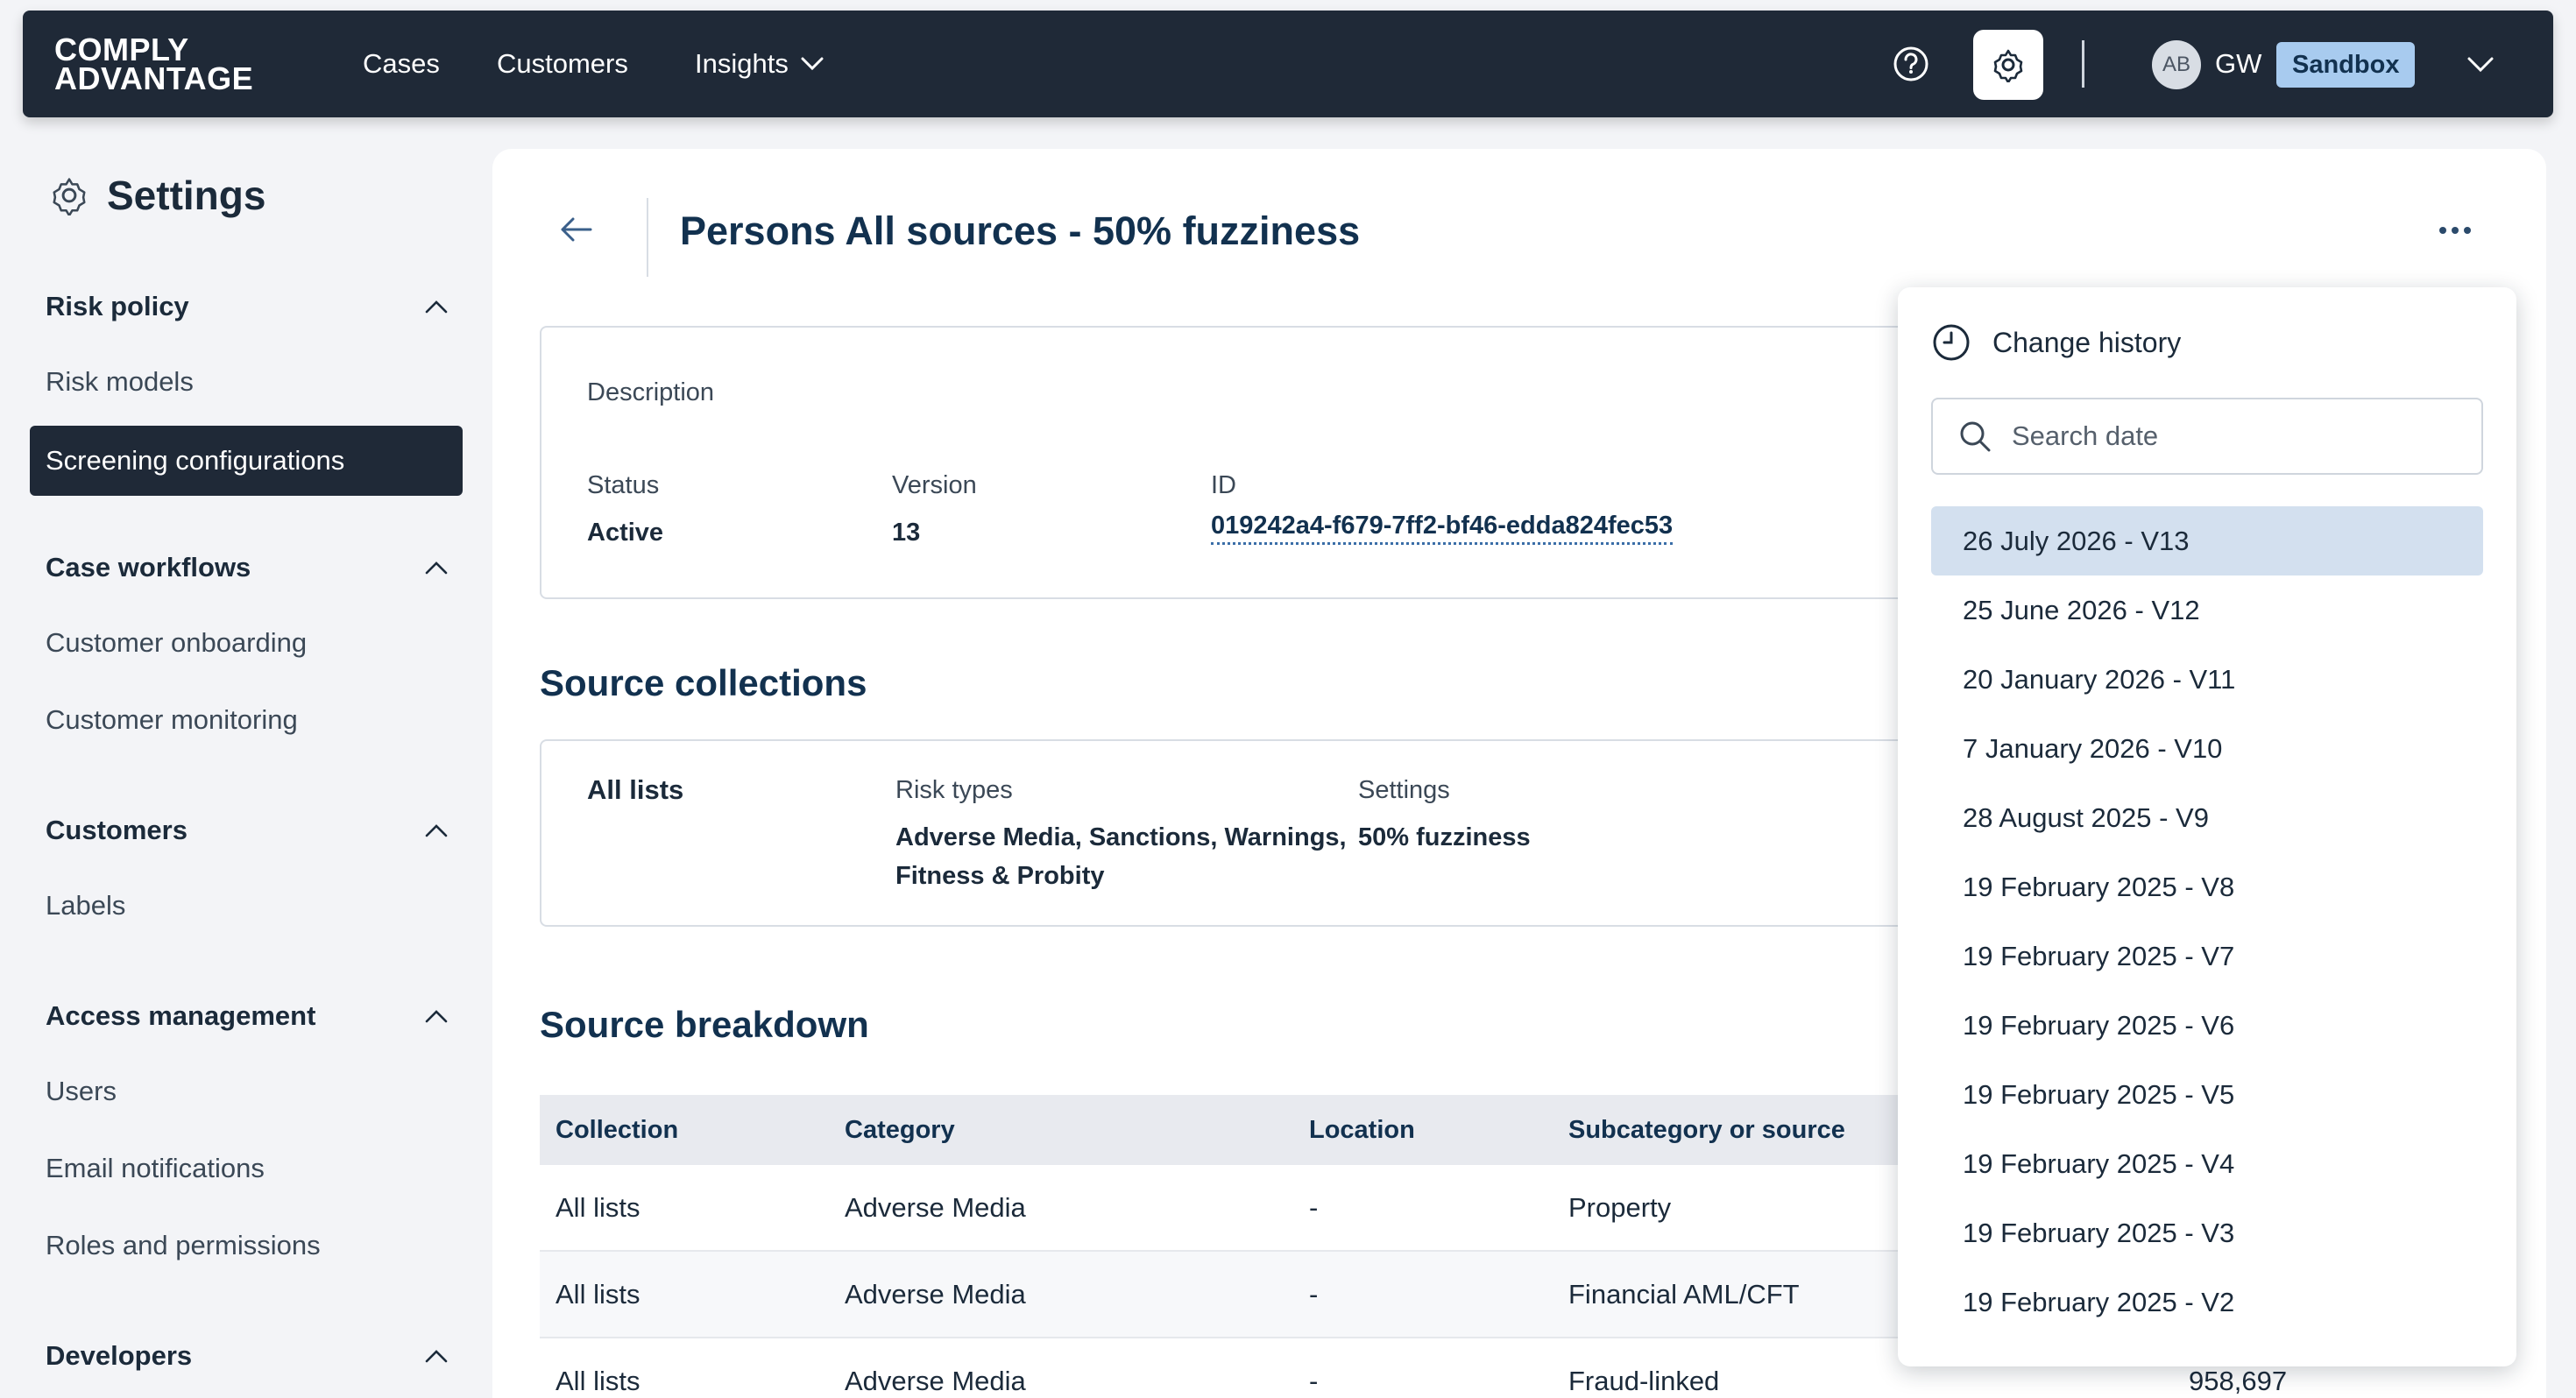 The image size is (2576, 1398). What do you see at coordinates (2239, 436) in the screenshot?
I see `search-date-input` at bounding box center [2239, 436].